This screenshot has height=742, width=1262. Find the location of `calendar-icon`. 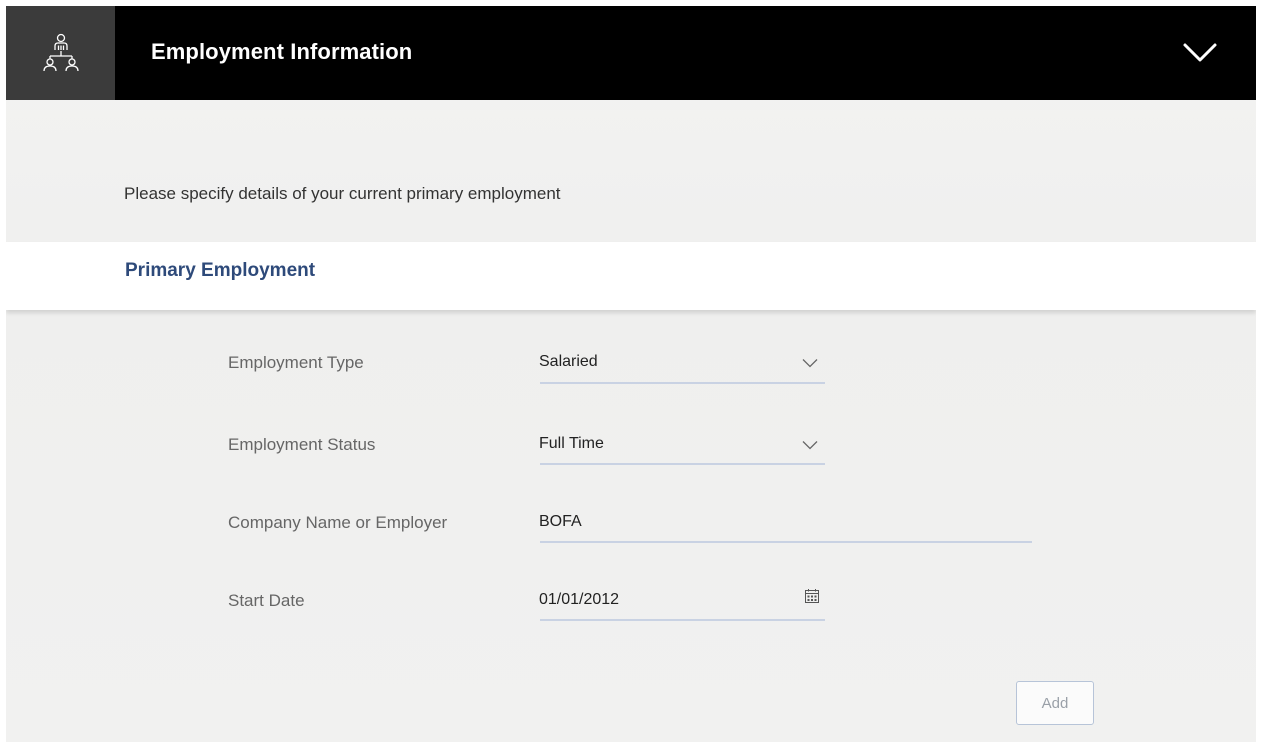

calendar-icon is located at coordinates (812, 596).